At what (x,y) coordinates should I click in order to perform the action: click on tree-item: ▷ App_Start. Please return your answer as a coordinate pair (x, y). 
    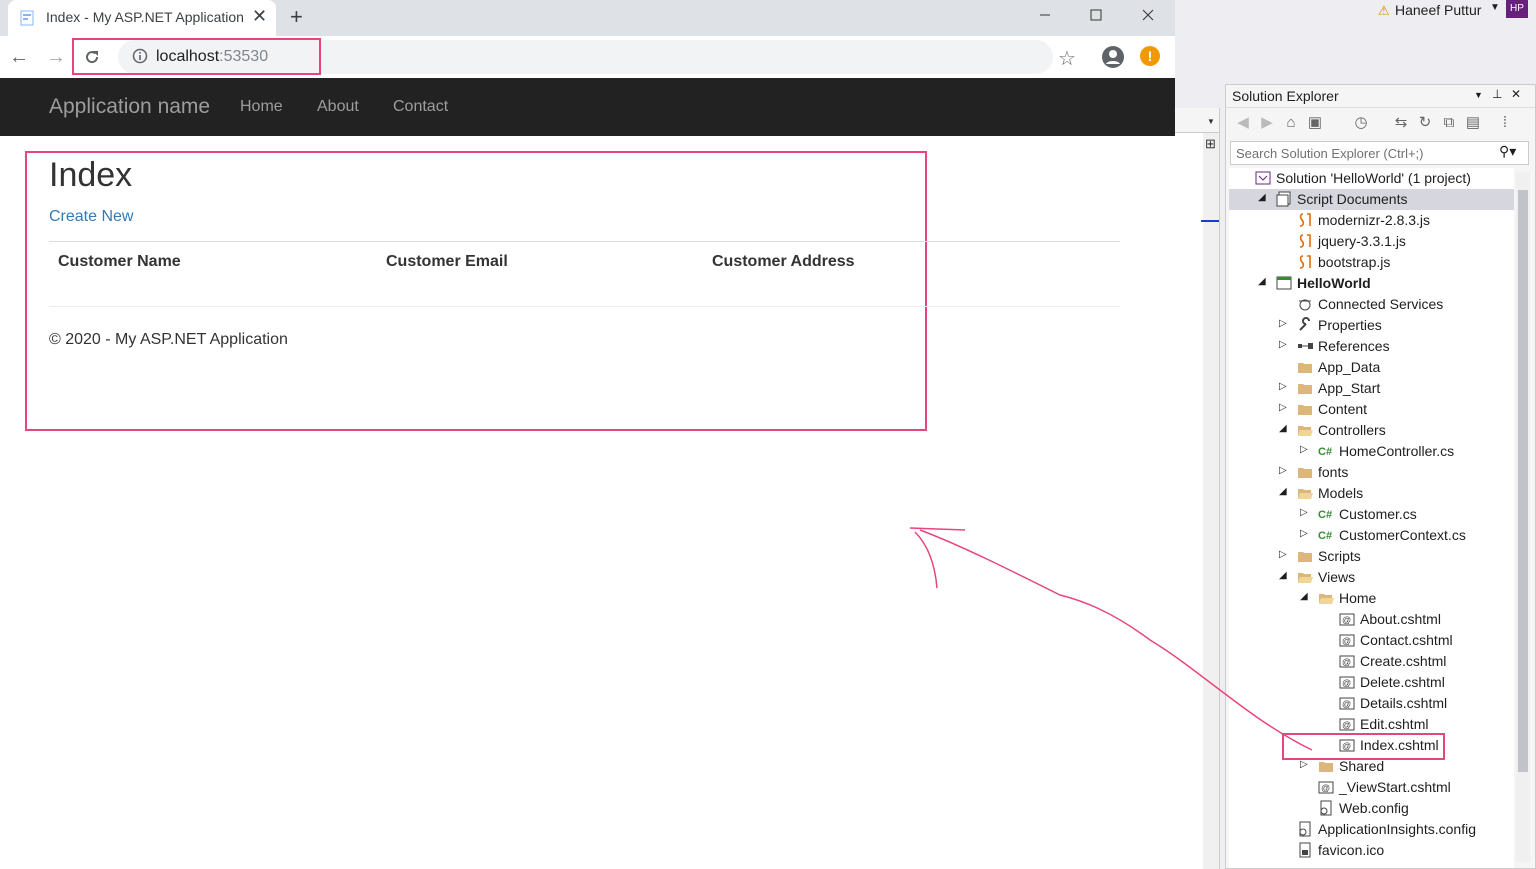
    Looking at the image, I should click on (1371, 388).